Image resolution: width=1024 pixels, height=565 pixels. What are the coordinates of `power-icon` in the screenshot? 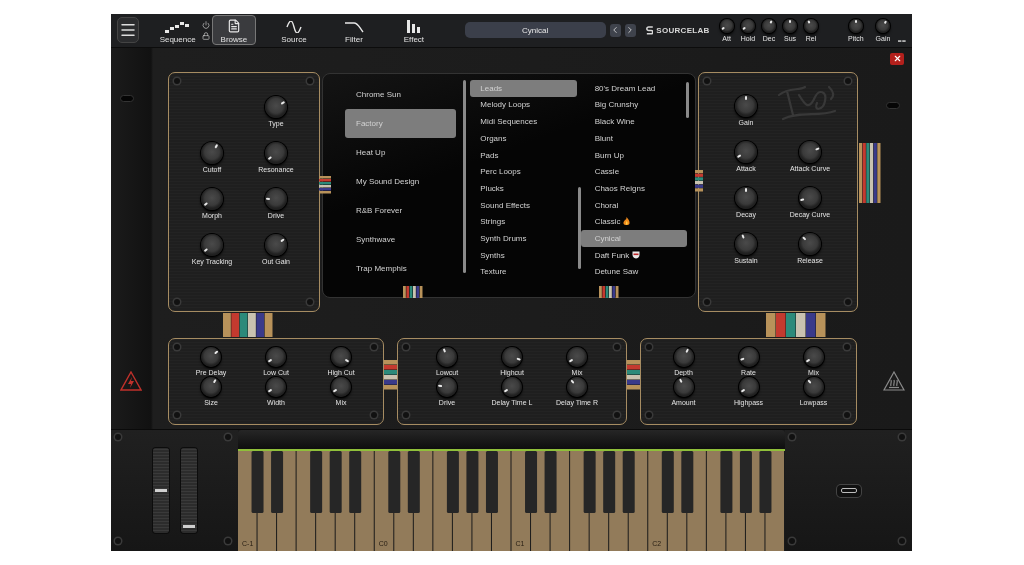 It's located at (205, 24).